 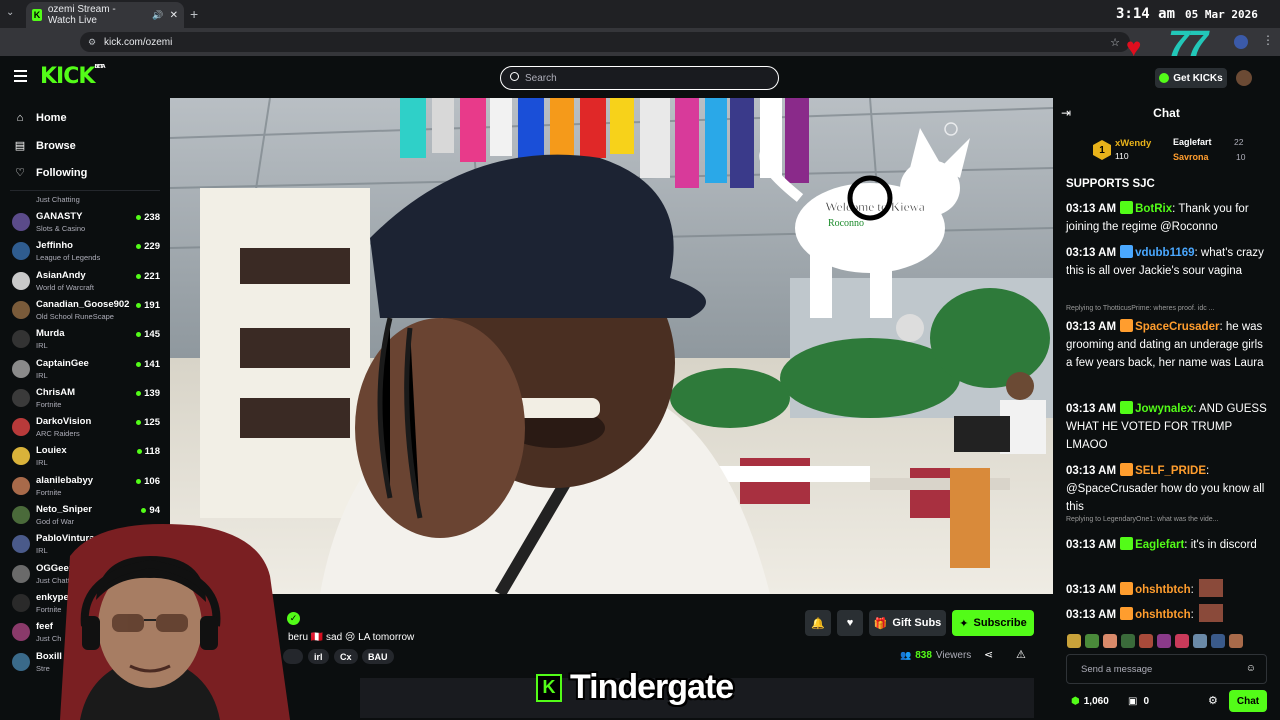 I want to click on search-input: Search, so click(x=639, y=78).